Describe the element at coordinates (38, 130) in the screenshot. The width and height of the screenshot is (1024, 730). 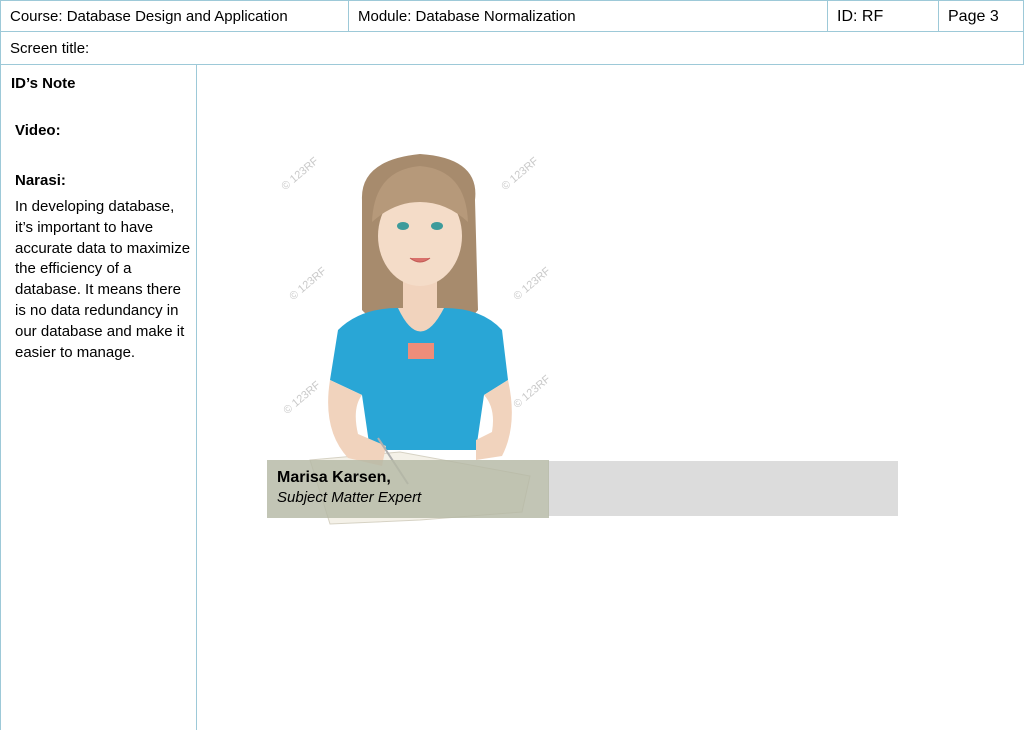
I see `video-label: Video:` at that location.